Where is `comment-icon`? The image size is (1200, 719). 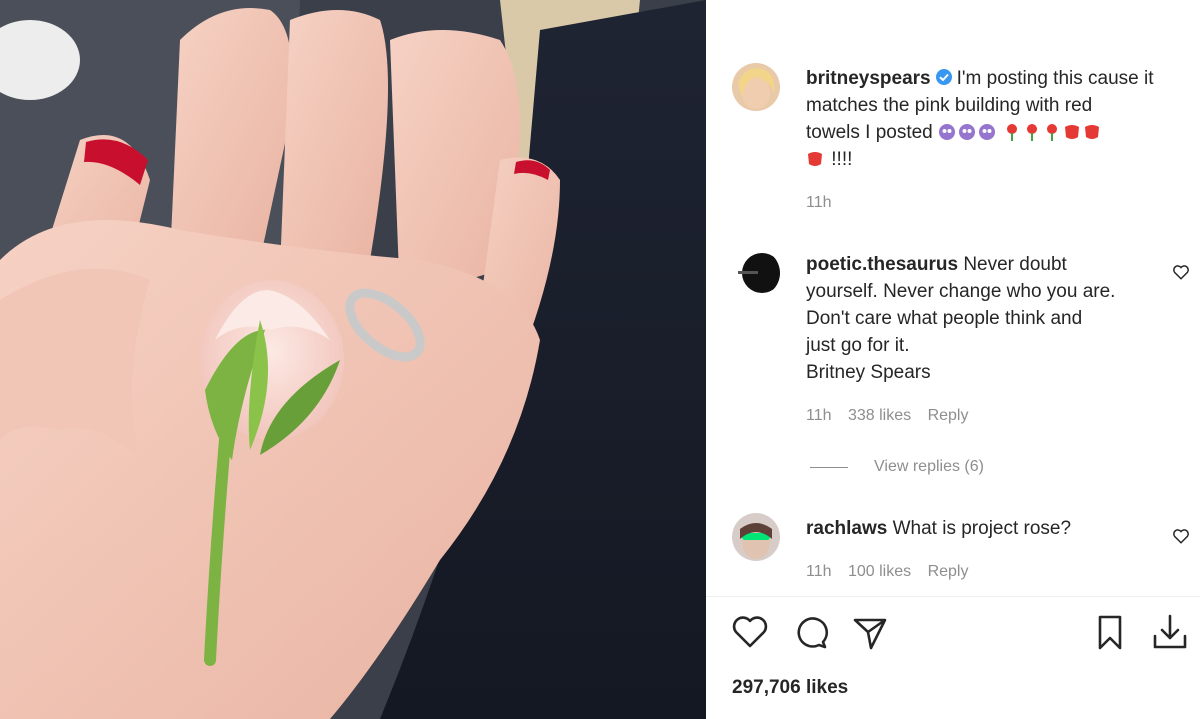
comment-icon is located at coordinates (812, 633).